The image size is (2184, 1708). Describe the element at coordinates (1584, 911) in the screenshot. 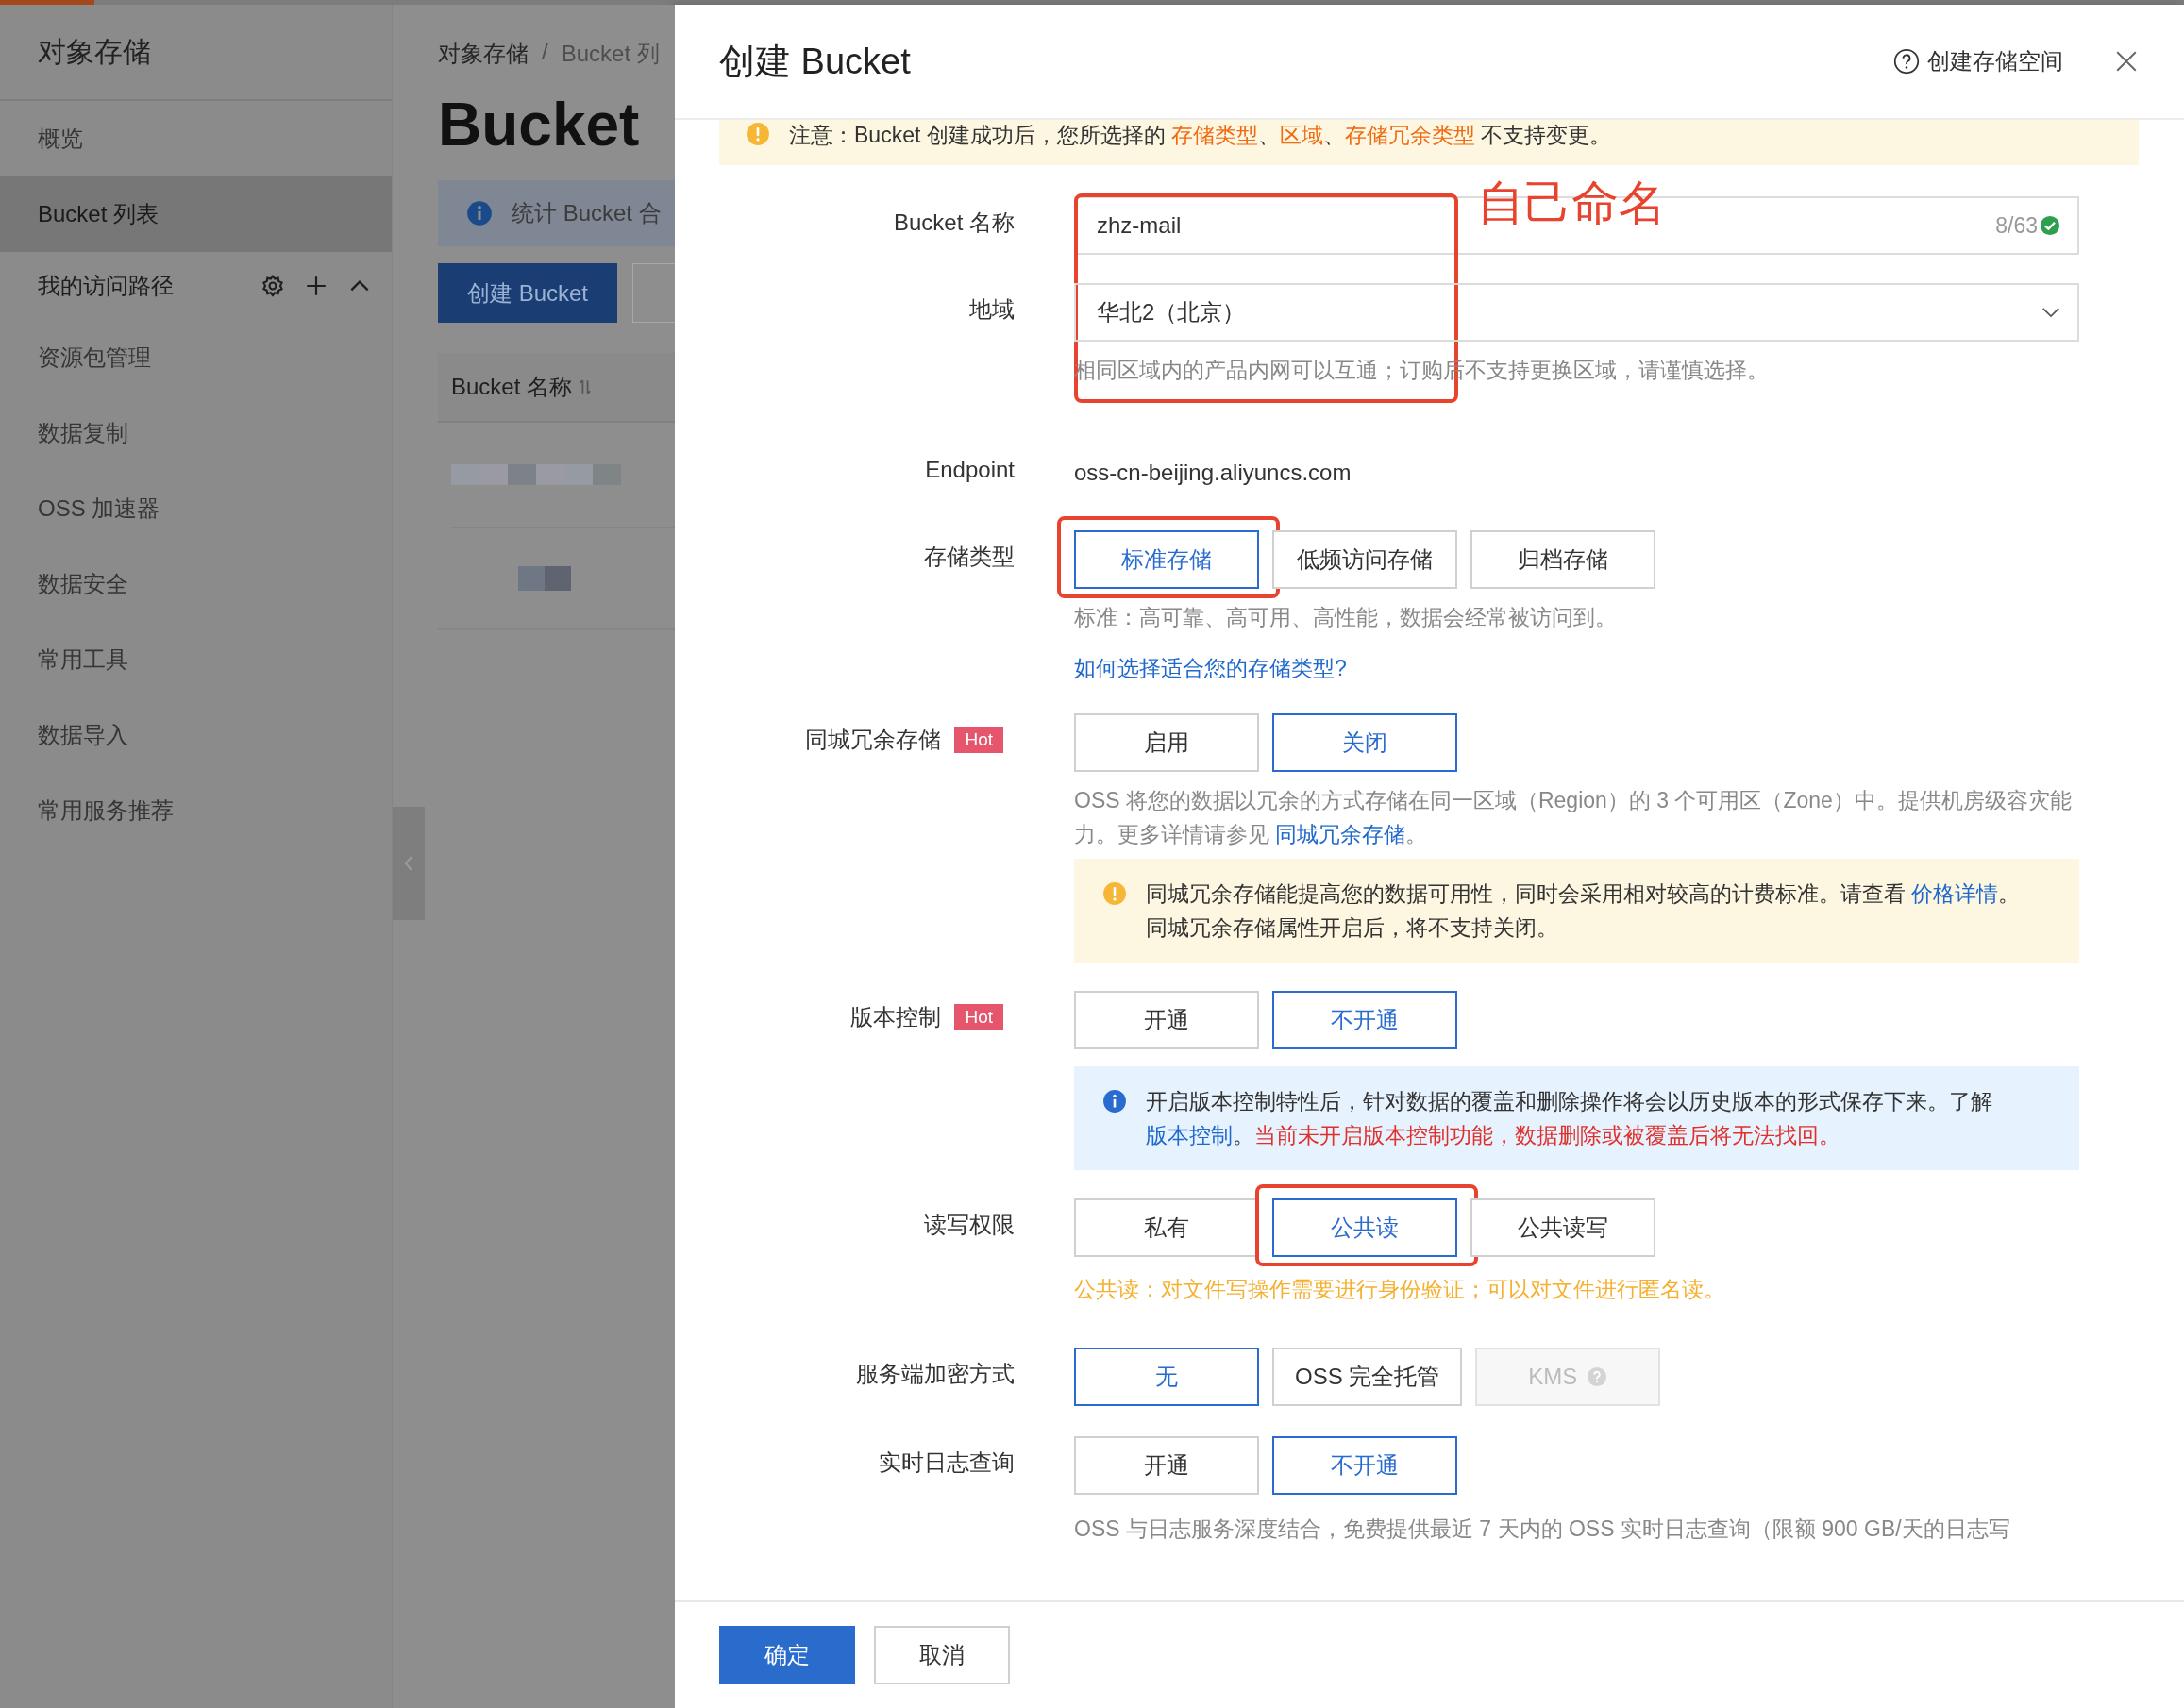

I see `alert-text: 同城冗余存储能提高您的数据可用性，同时会采用相对较高的计费标准。请查看 价格详情。同城冗余存储属性开启后，将不支持关闭。` at that location.